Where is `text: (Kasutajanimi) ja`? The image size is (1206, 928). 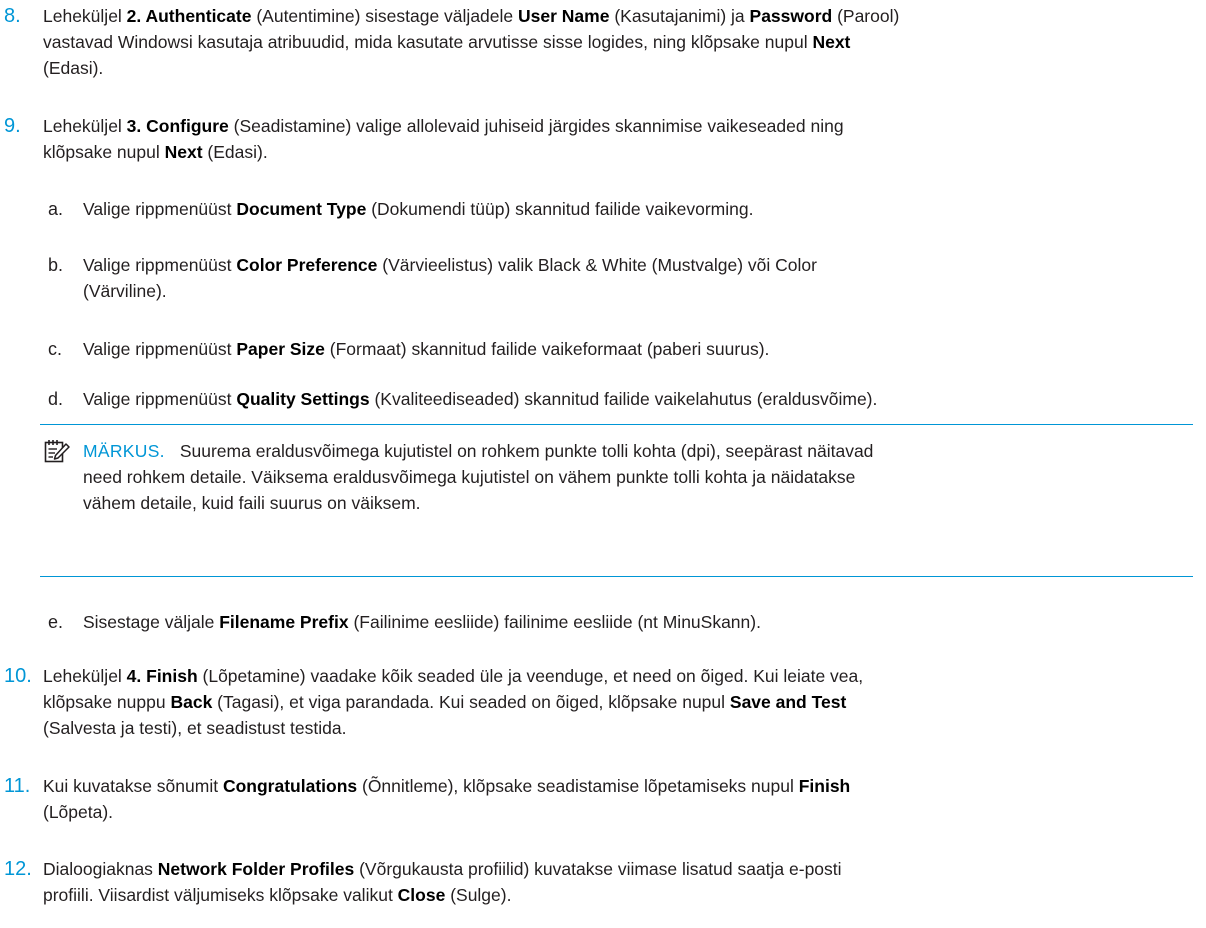 text: (Kasutajanimi) ja is located at coordinates (679, 16).